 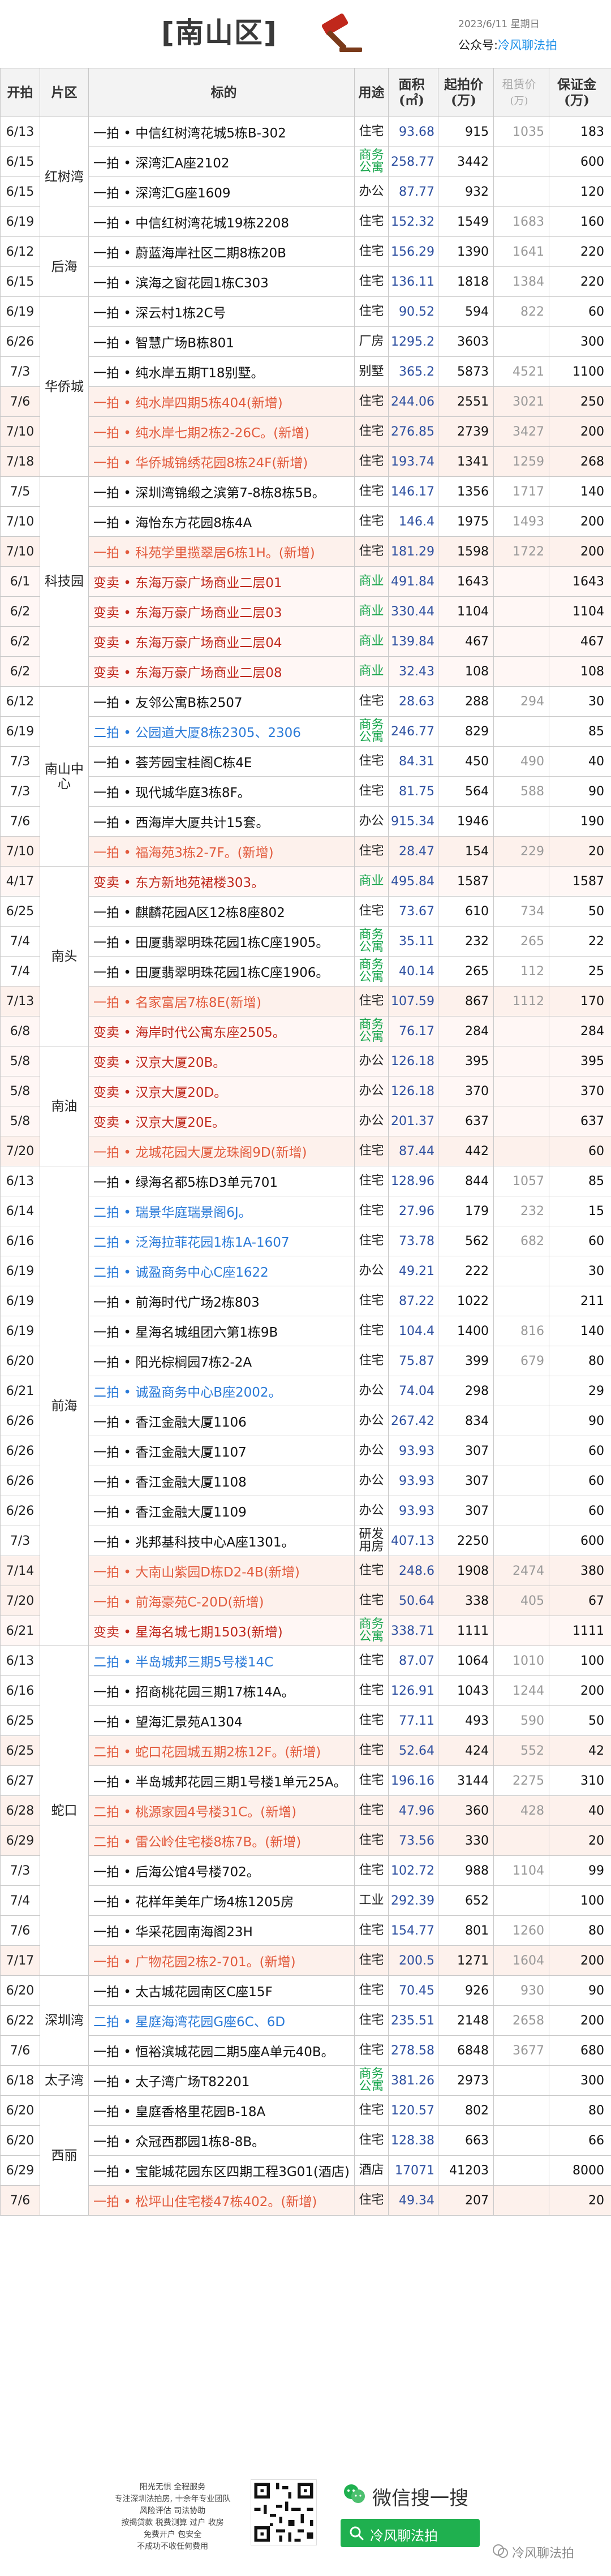 I want to click on cell-sqm: 246.77, so click(x=413, y=731).